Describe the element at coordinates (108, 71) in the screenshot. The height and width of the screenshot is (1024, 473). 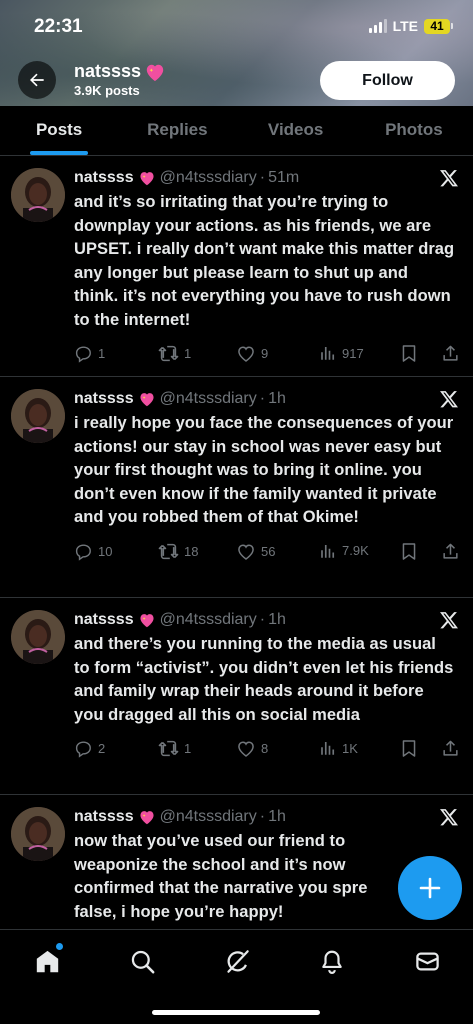
I see `profile-name-text: natssss` at that location.